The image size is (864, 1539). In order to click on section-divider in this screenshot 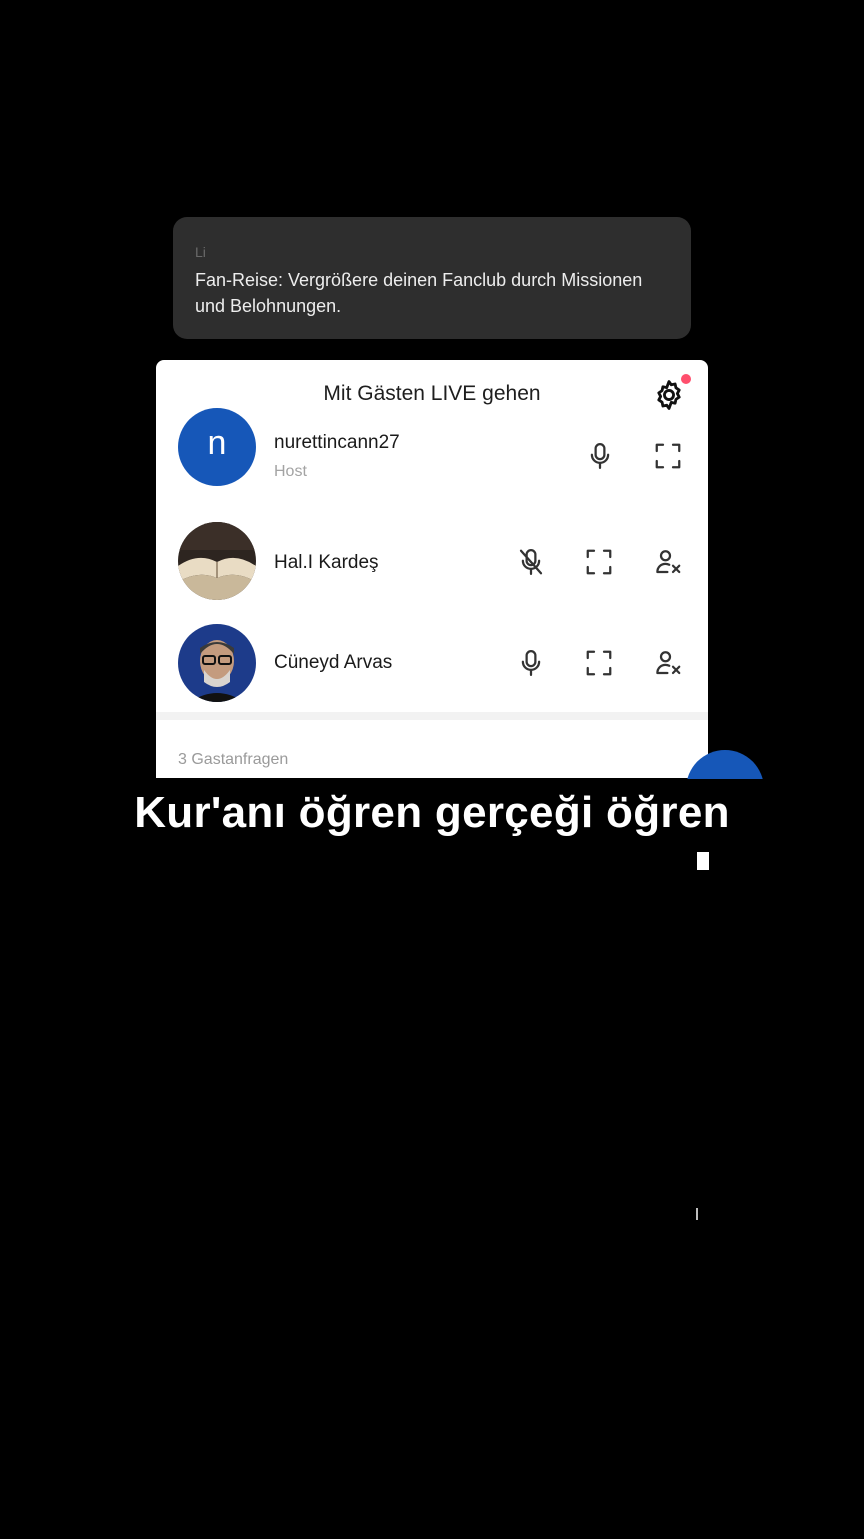, I will do `click(432, 716)`.